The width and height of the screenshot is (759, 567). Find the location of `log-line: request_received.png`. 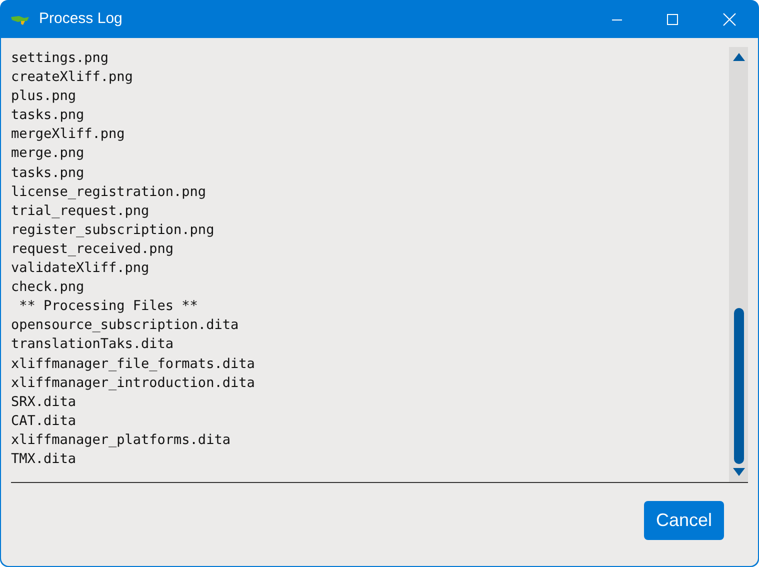

log-line: request_received.png is located at coordinates (92, 249).